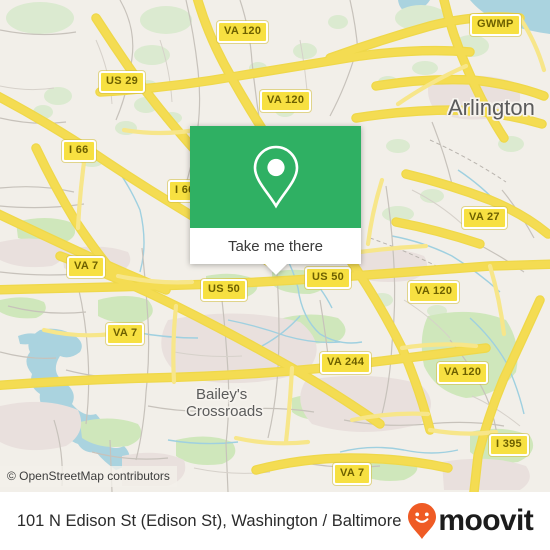 Image resolution: width=550 pixels, height=550 pixels. What do you see at coordinates (484, 218) in the screenshot?
I see `map-shield-label: VA 27` at bounding box center [484, 218].